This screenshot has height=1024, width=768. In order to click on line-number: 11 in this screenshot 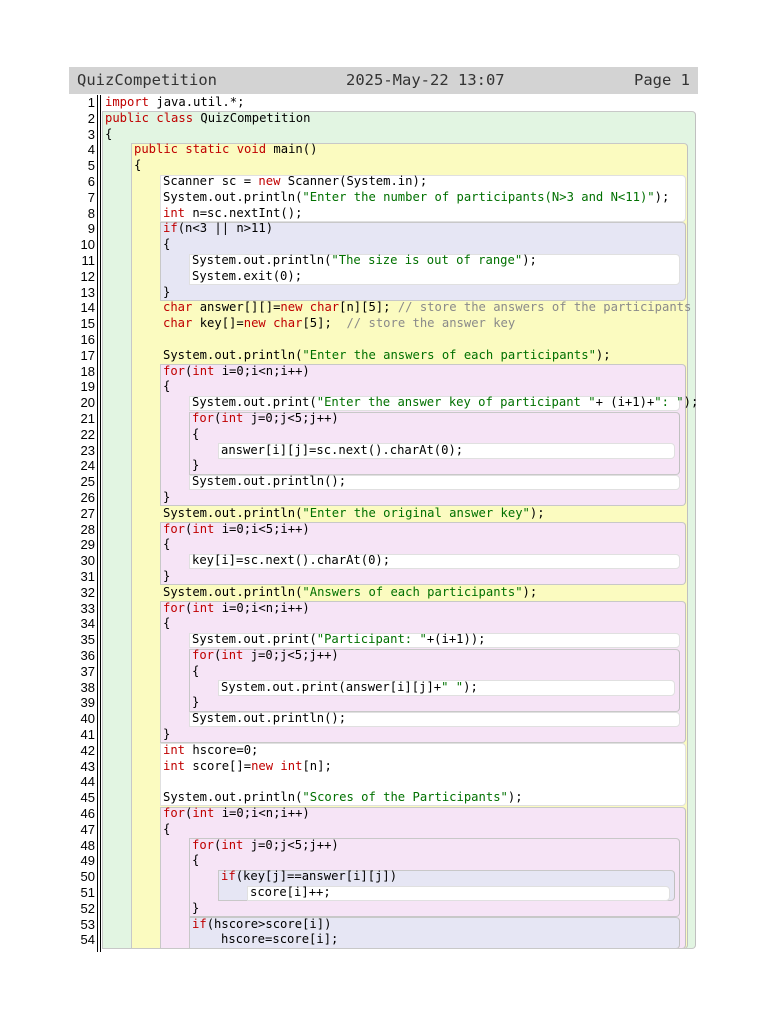, I will do `click(88, 260)`.